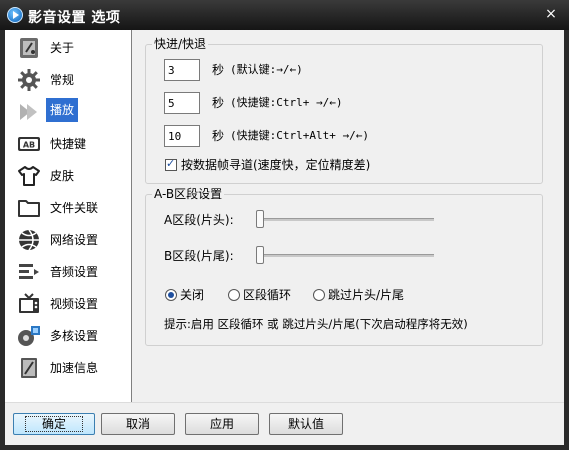 This screenshot has height=450, width=569. What do you see at coordinates (551, 14) in the screenshot?
I see `close-button: ×` at bounding box center [551, 14].